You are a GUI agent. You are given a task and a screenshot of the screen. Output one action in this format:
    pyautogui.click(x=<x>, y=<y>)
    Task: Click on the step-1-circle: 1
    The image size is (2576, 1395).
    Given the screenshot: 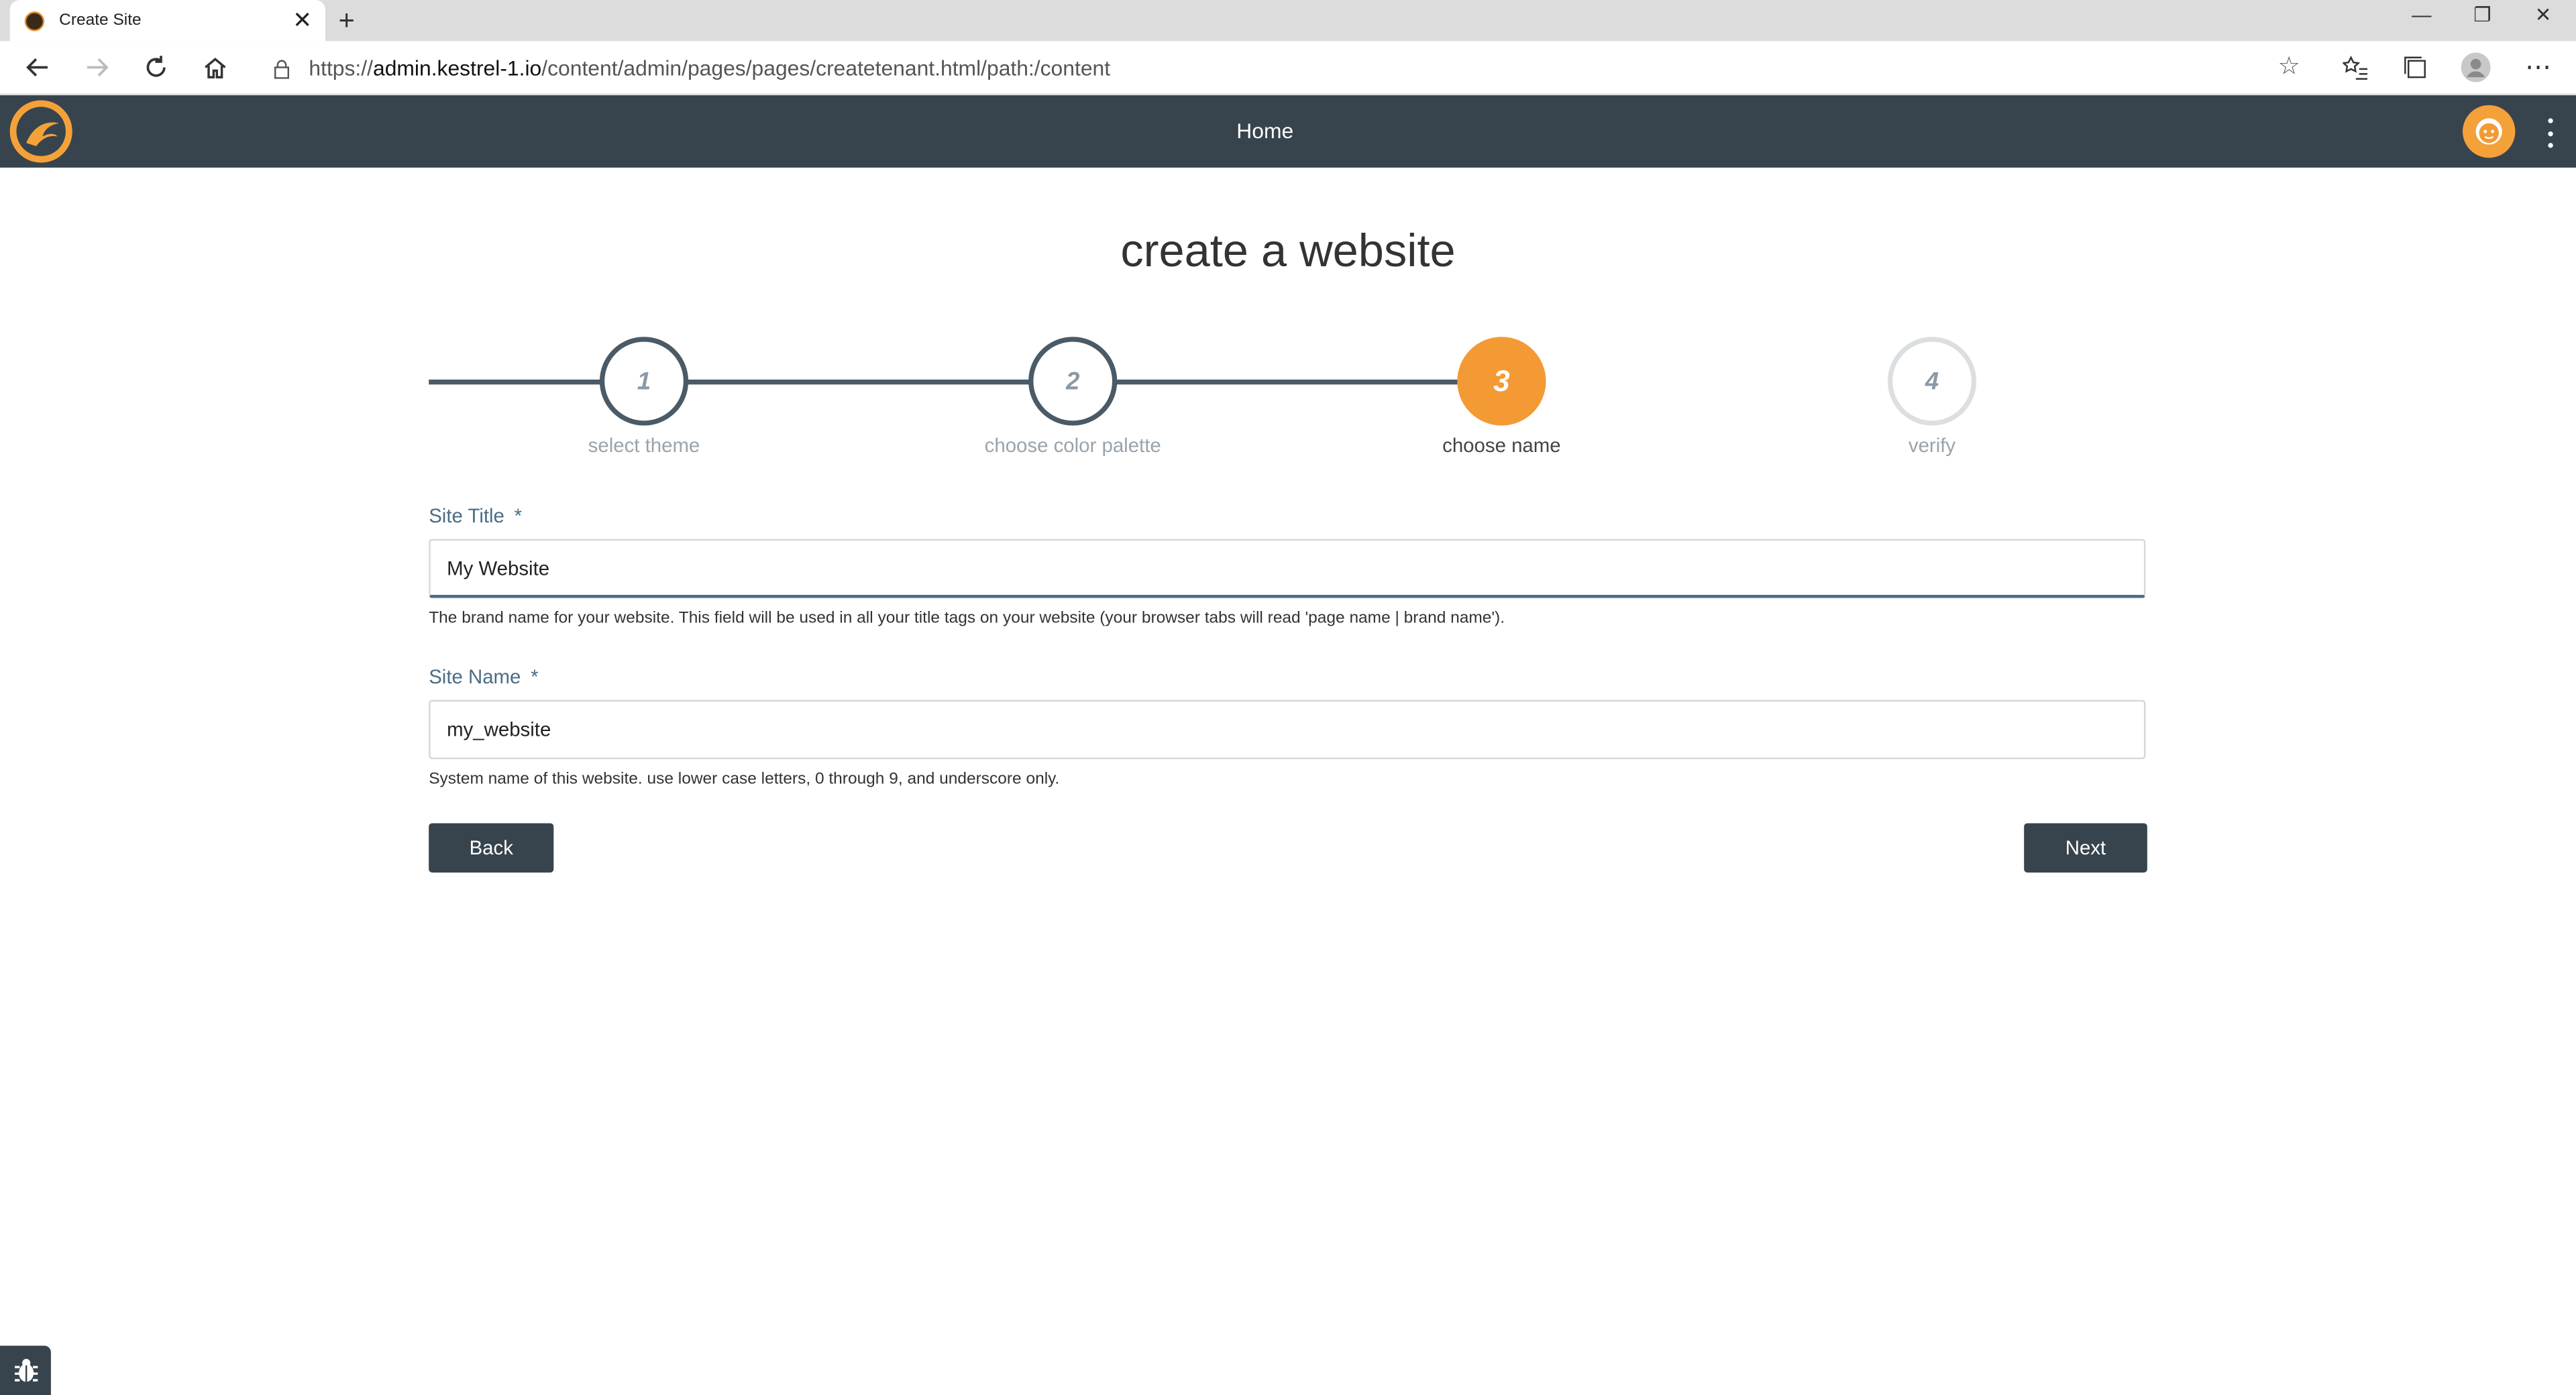 What is the action you would take?
    pyautogui.click(x=644, y=381)
    